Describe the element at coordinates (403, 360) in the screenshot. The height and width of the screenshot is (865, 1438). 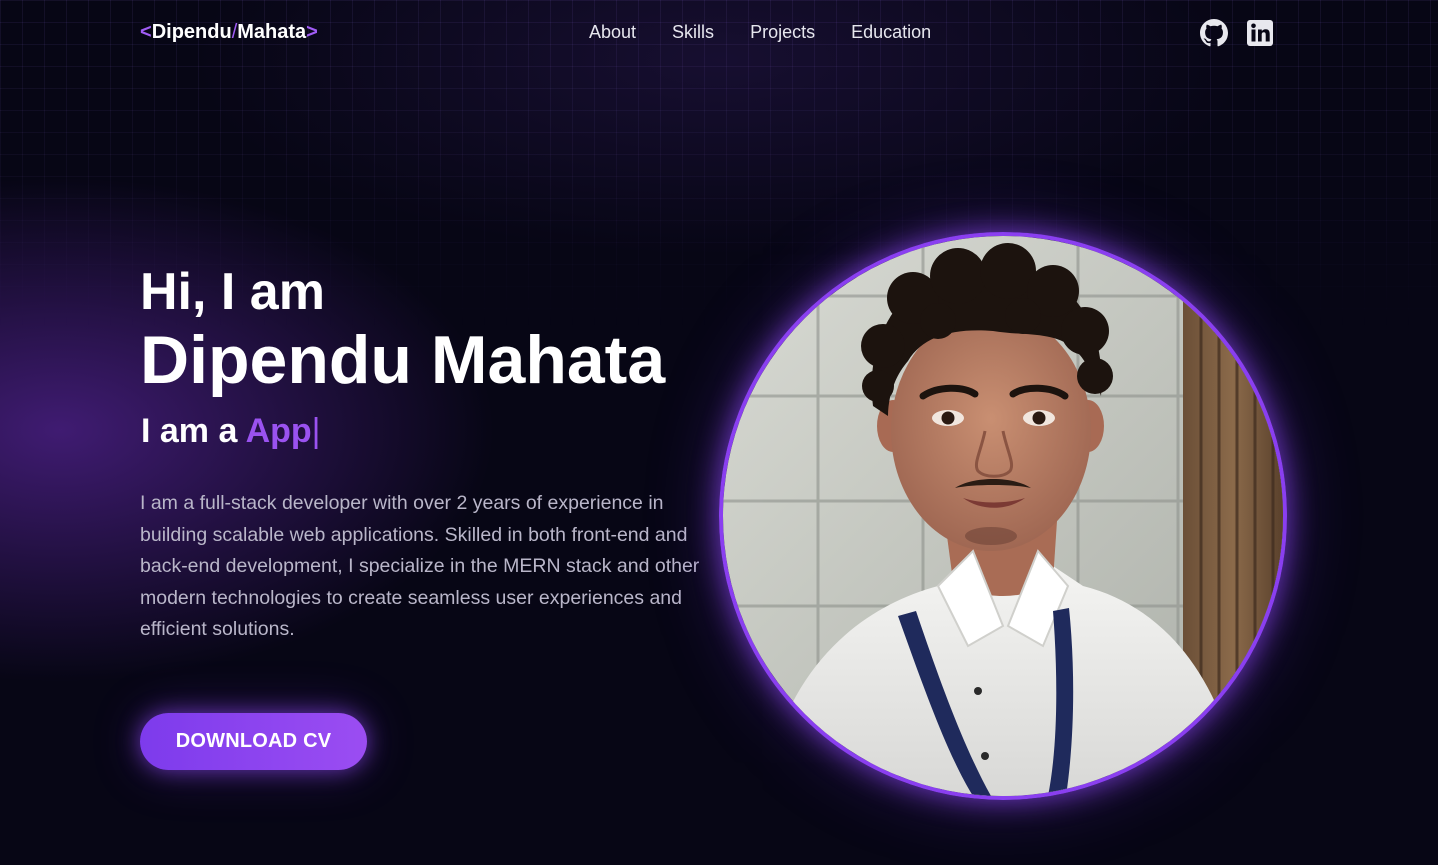
I see `hero-name: Dipendu Mahata` at that location.